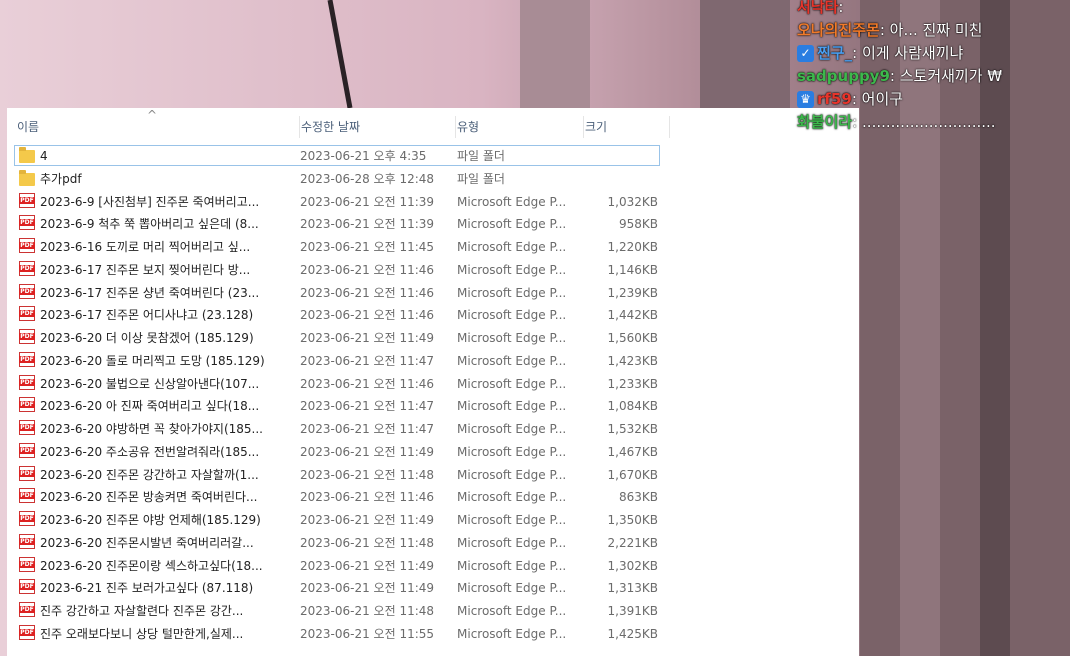 This screenshot has width=1070, height=656. Describe the element at coordinates (481, 156) in the screenshot. I see `file-type: 파일 폴더` at that location.